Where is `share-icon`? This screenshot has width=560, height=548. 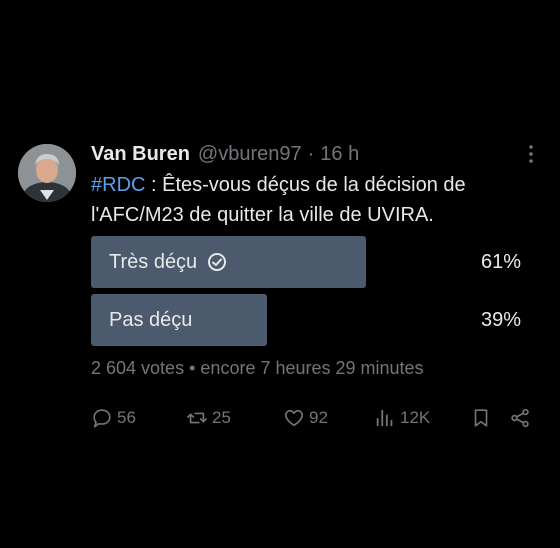 share-icon is located at coordinates (520, 418).